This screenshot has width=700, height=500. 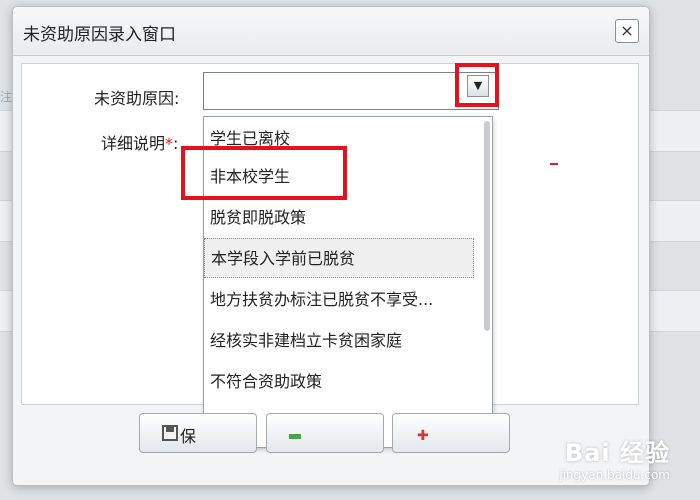 What do you see at coordinates (331, 31) in the screenshot?
I see `dialog-titlebar: 未资助原因录入窗口 ×` at bounding box center [331, 31].